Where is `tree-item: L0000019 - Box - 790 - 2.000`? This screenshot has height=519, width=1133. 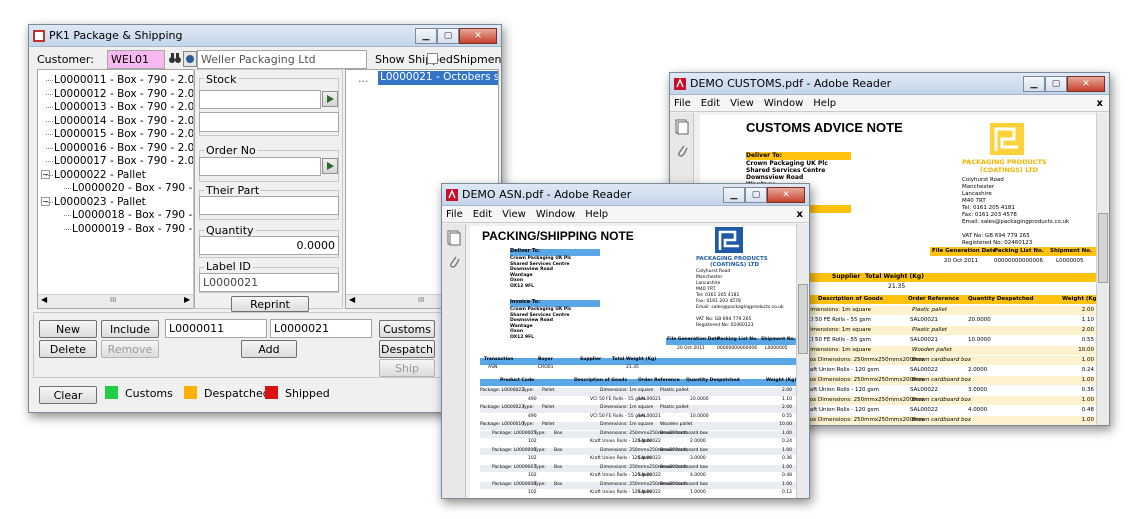
tree-item: L0000019 - Box - 790 - 2.000 is located at coordinates (133, 229).